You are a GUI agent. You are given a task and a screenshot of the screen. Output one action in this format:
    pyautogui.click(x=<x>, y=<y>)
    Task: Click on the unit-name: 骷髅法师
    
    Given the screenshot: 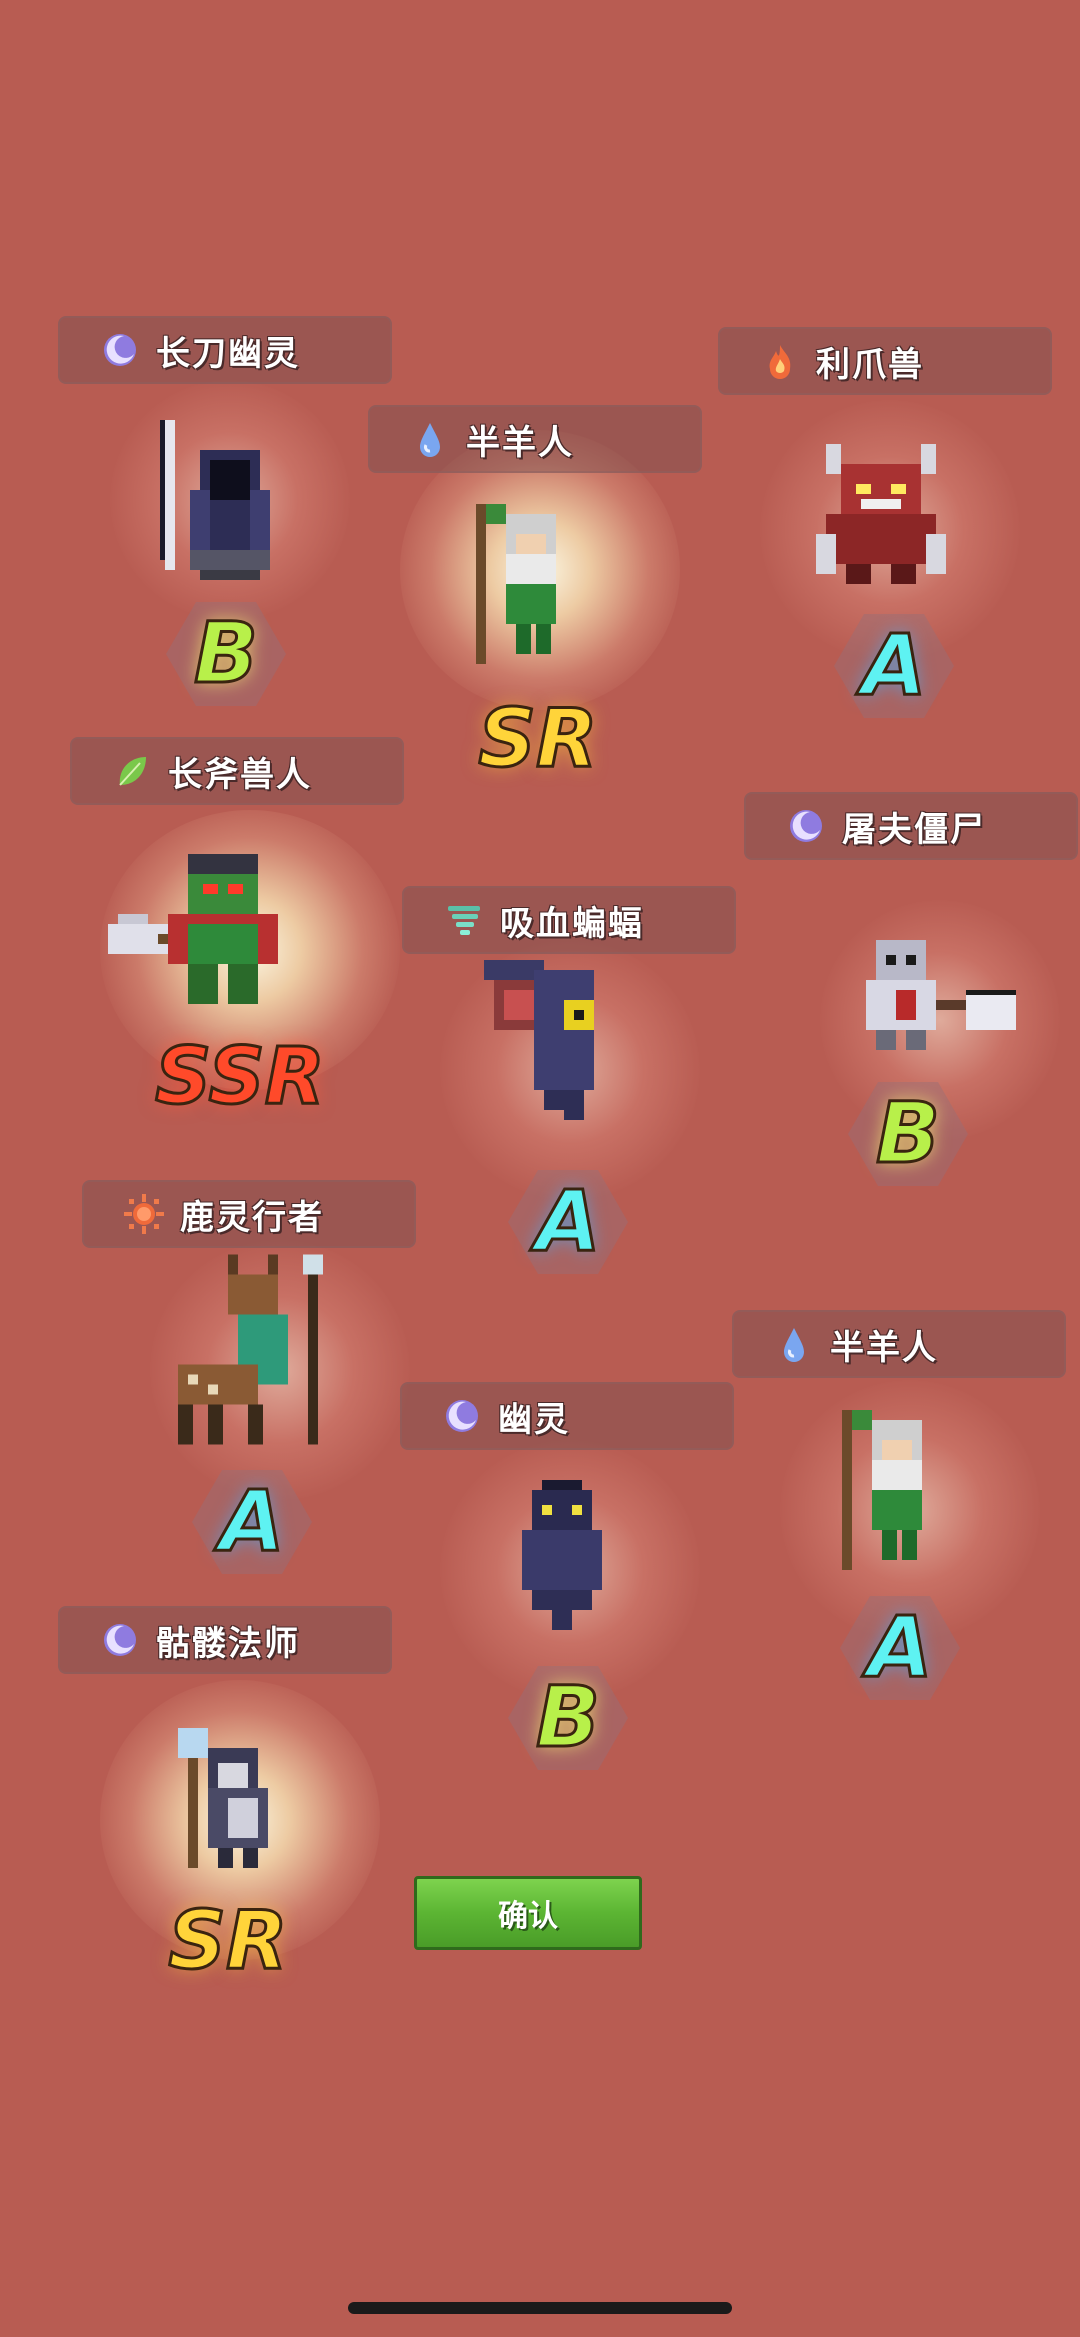 What is the action you would take?
    pyautogui.click(x=228, y=1643)
    